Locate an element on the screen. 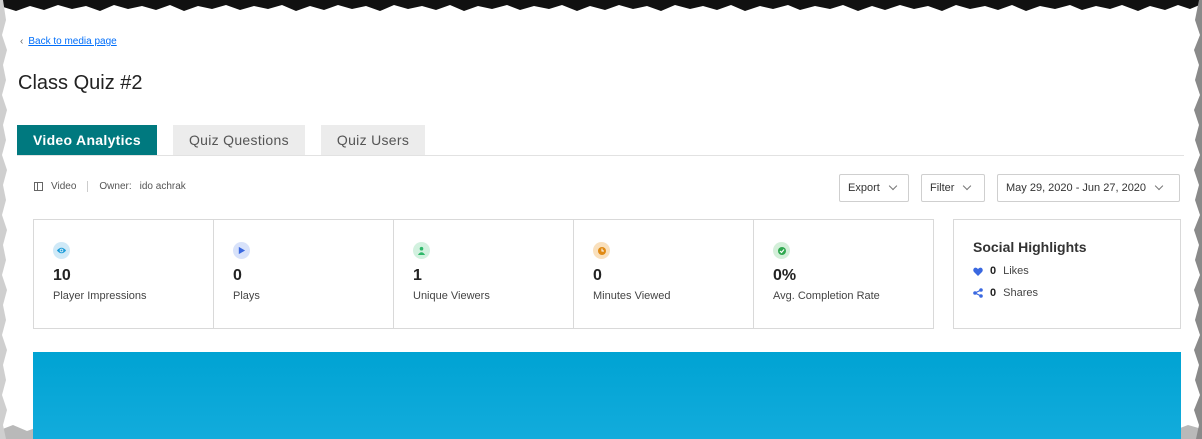 This screenshot has width=1202, height=439. torn-edge-right is located at coordinates (1198, 219).